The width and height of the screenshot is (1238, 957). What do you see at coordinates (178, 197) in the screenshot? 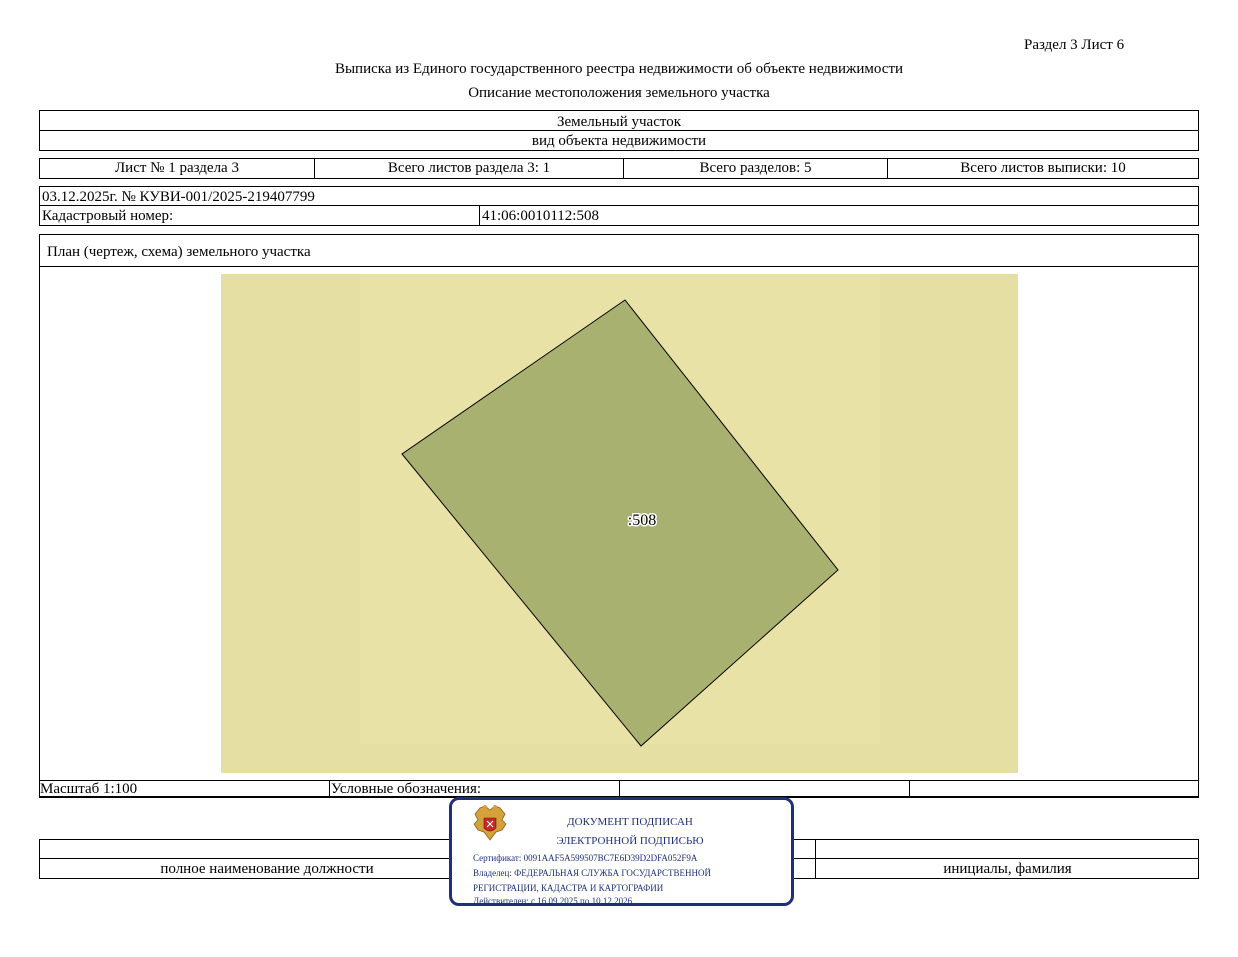
I see `date-number: 03.12.2025г. № КУВИ-001/2025-219407799` at bounding box center [178, 197].